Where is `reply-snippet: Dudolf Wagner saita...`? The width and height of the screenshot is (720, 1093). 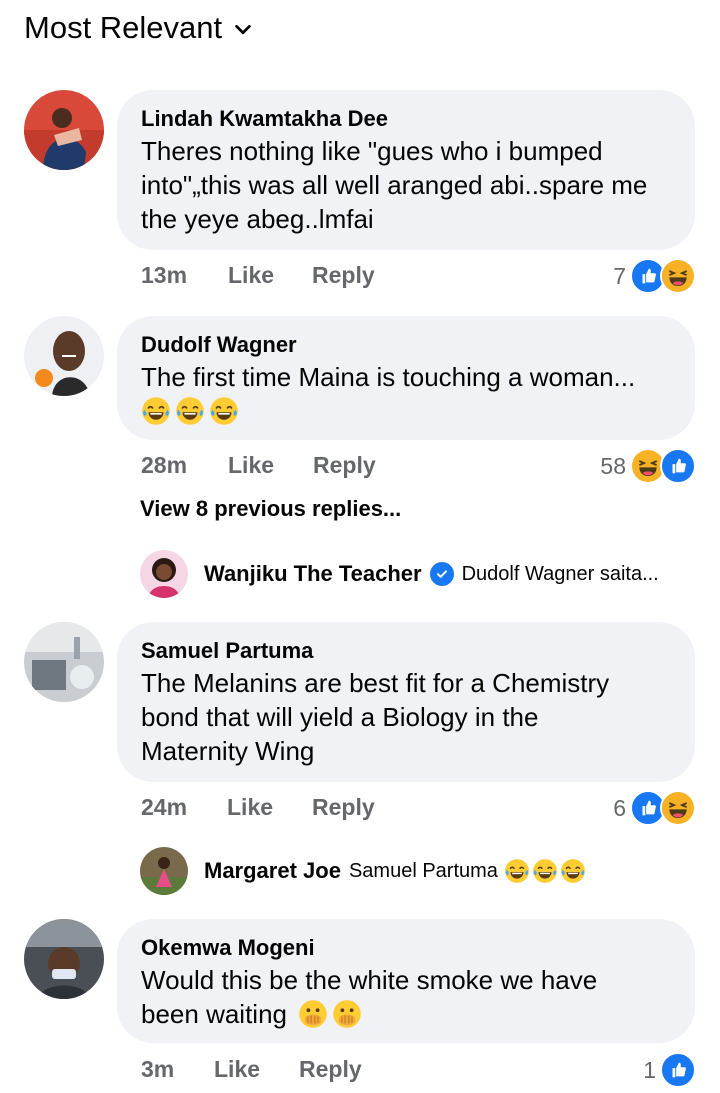 reply-snippet: Dudolf Wagner saita... is located at coordinates (560, 573).